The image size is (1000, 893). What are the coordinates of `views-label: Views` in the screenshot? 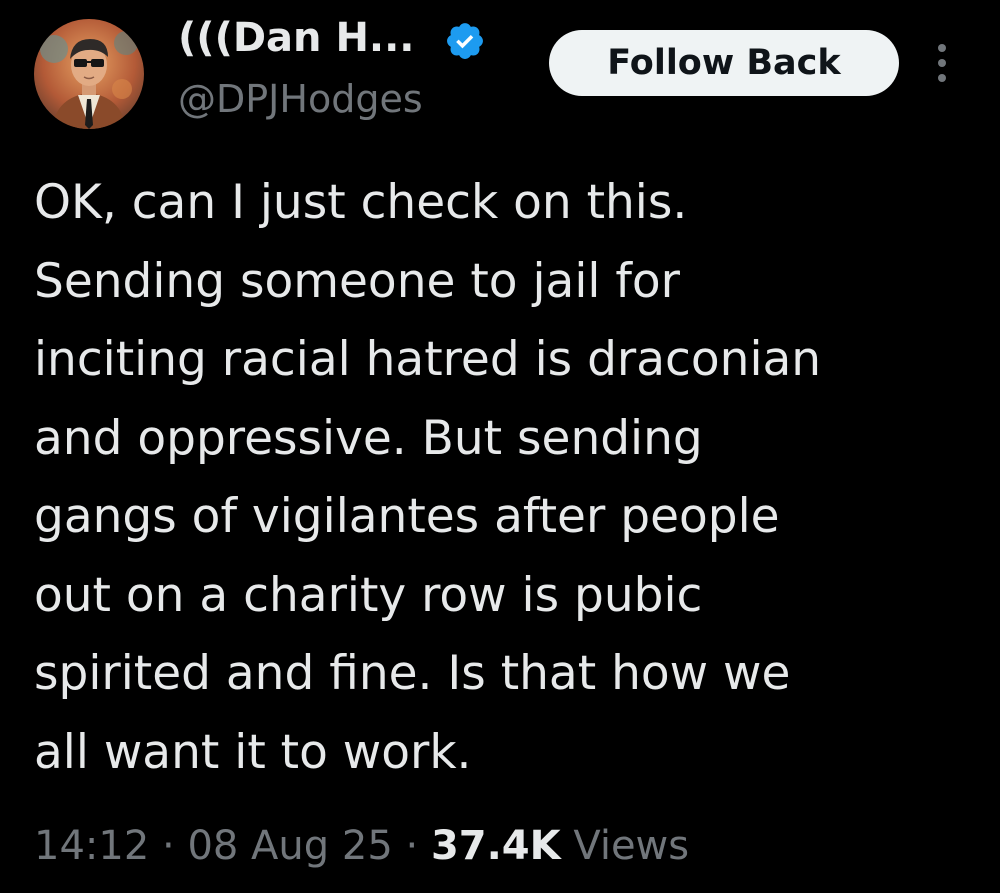 It's located at (631, 846).